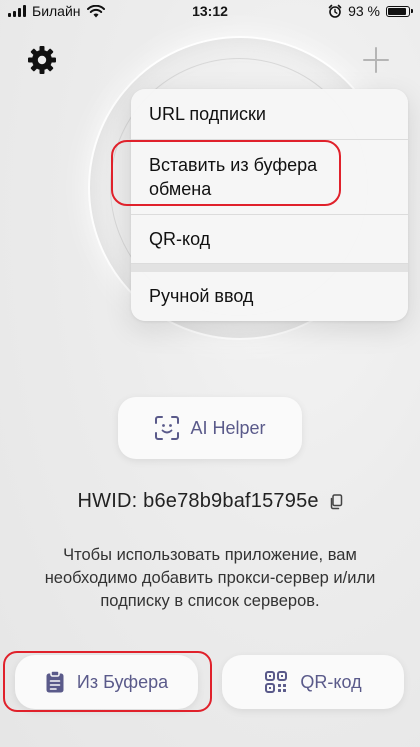 This screenshot has height=747, width=420. What do you see at coordinates (55, 681) in the screenshot?
I see `clipboard-icon` at bounding box center [55, 681].